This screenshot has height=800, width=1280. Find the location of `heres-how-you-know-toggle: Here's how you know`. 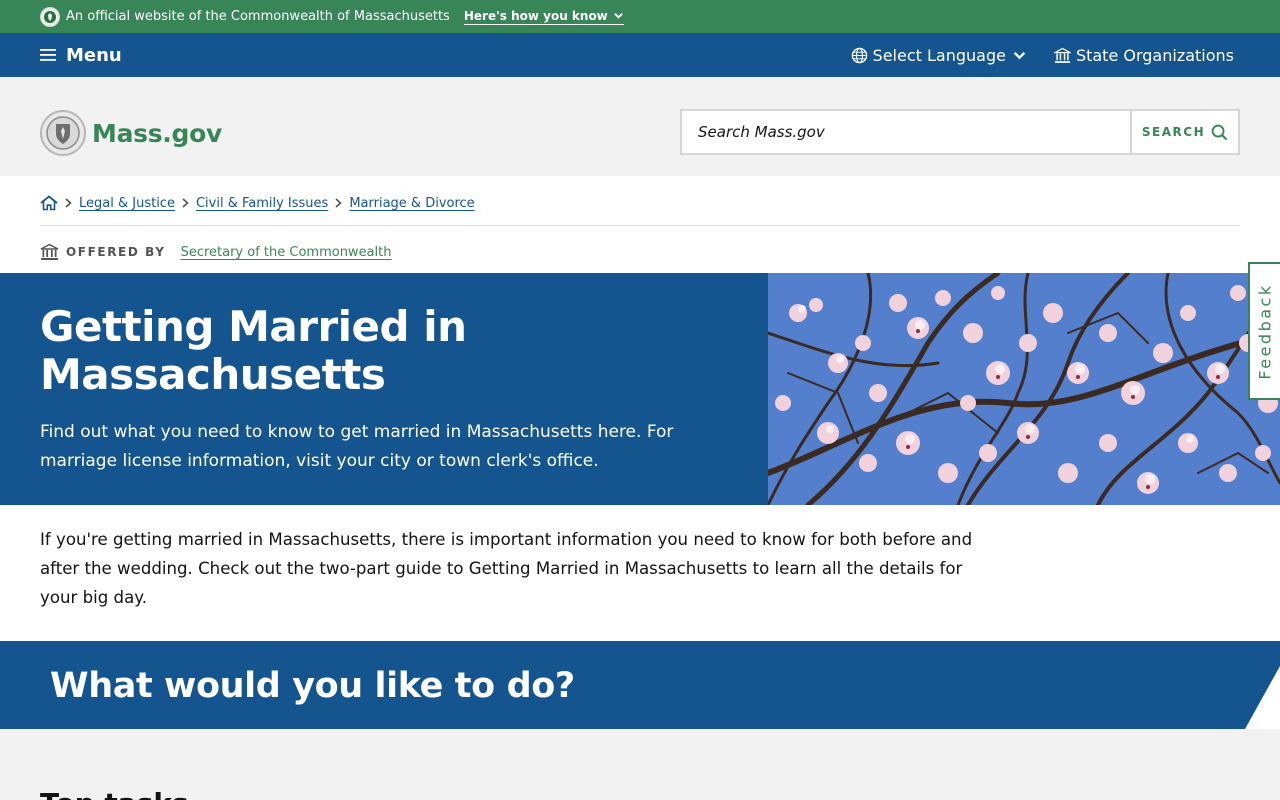

heres-how-you-know-toggle: Here's how you know is located at coordinates (543, 16).